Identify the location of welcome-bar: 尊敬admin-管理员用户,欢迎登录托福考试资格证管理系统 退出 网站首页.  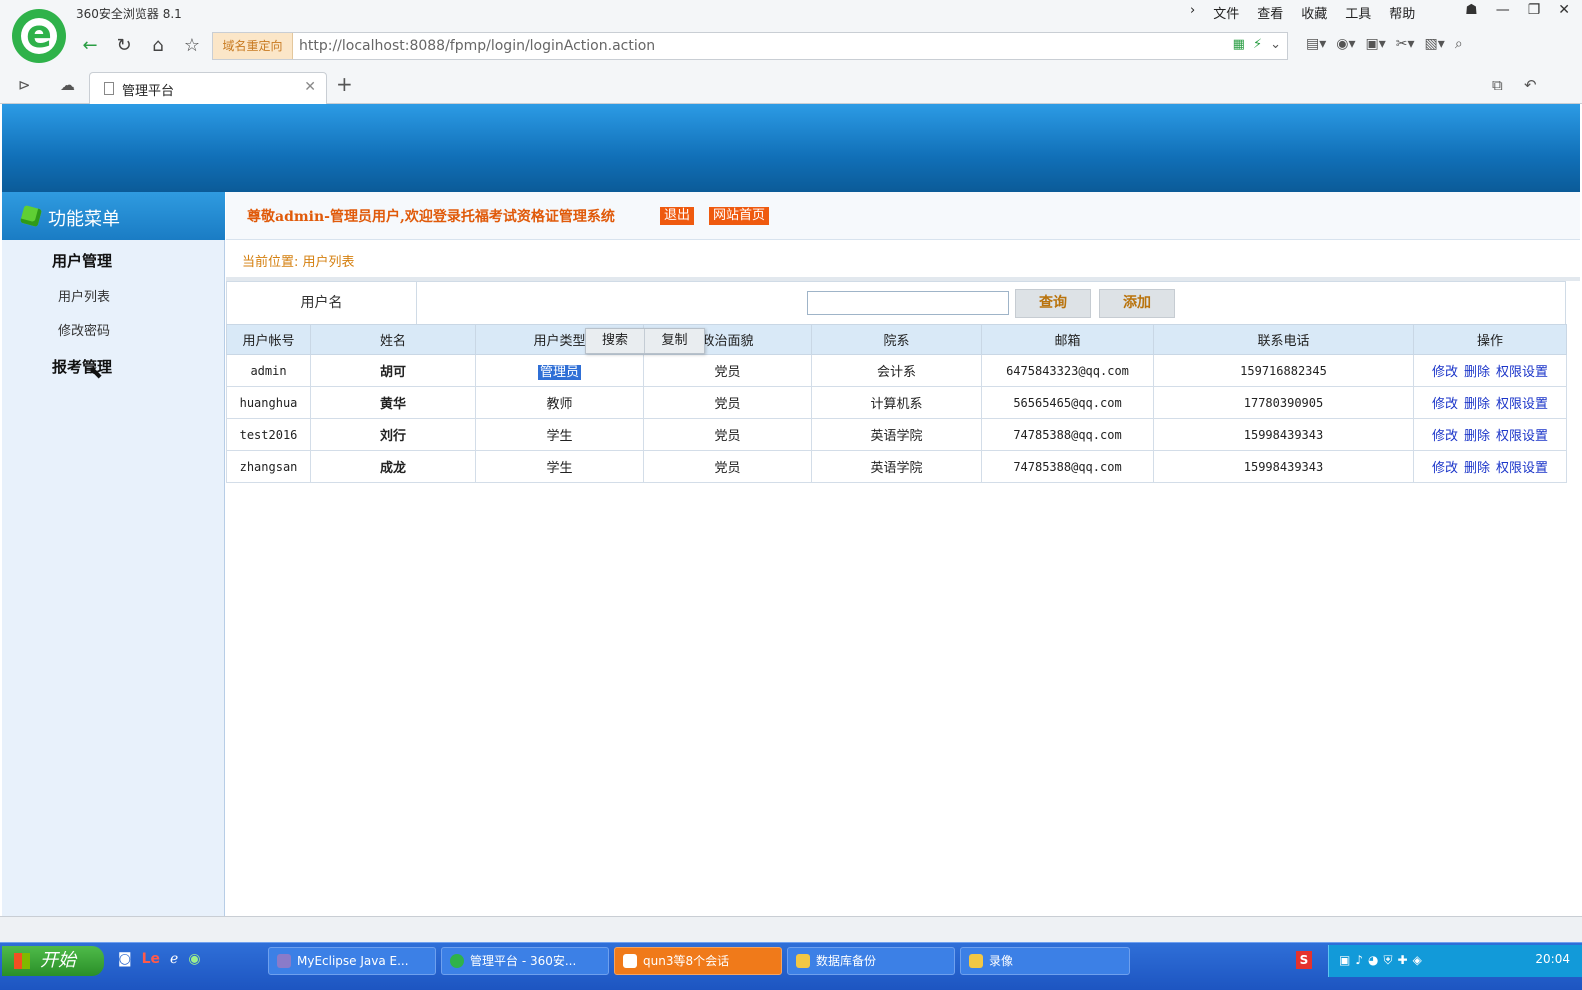
(903, 216).